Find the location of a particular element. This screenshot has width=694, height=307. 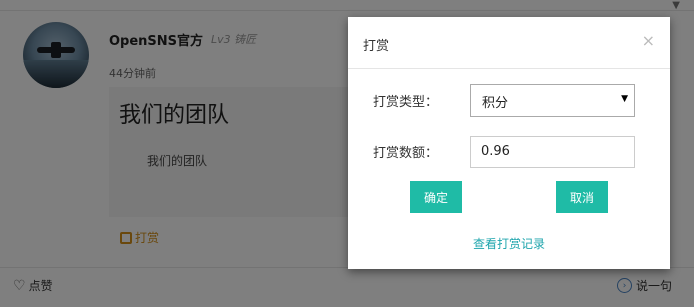

reward-amount-label: 打赏数额： is located at coordinates (406, 153).